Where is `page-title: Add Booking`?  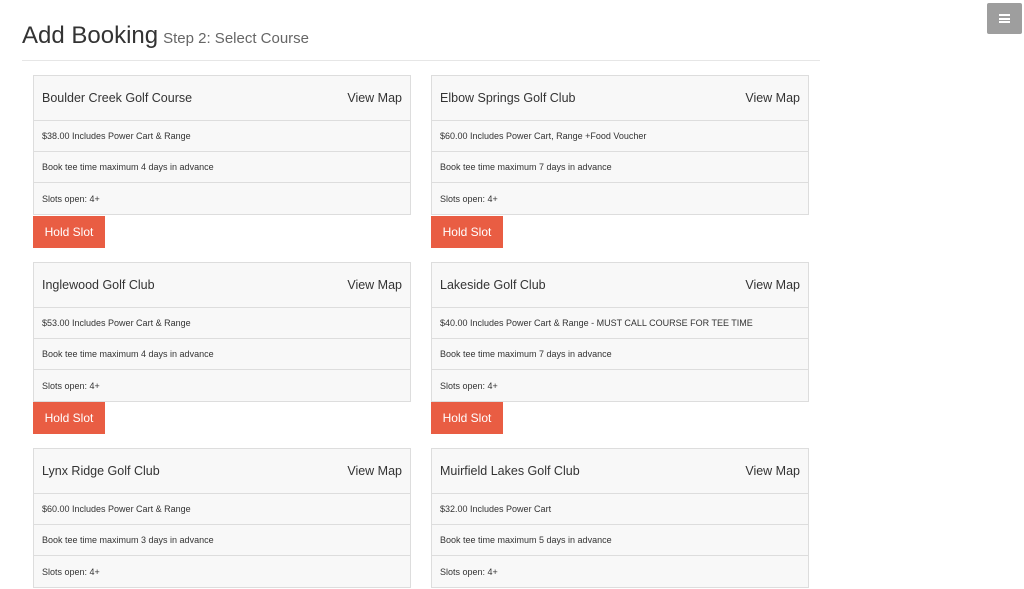
page-title: Add Booking is located at coordinates (90, 35).